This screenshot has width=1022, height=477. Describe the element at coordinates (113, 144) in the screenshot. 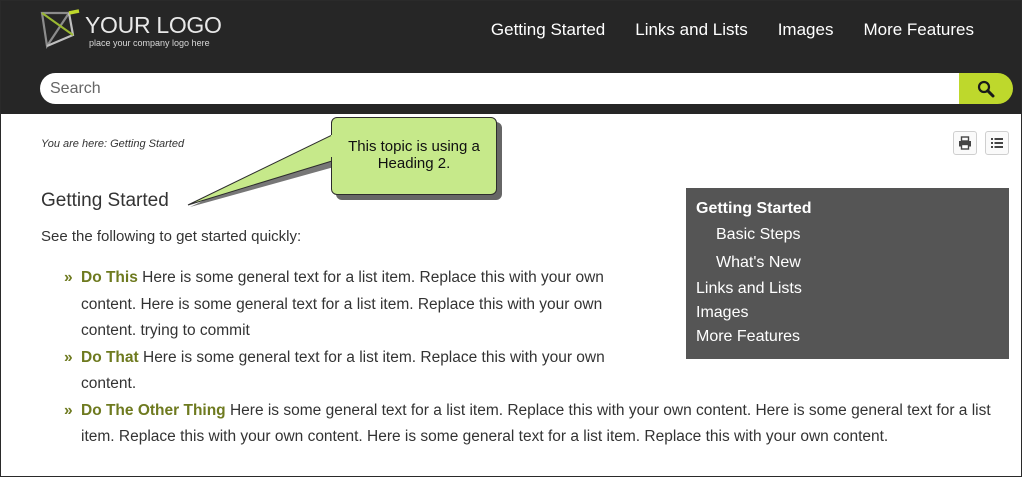

I see `breadcrumb: You are here: Getting Started` at that location.